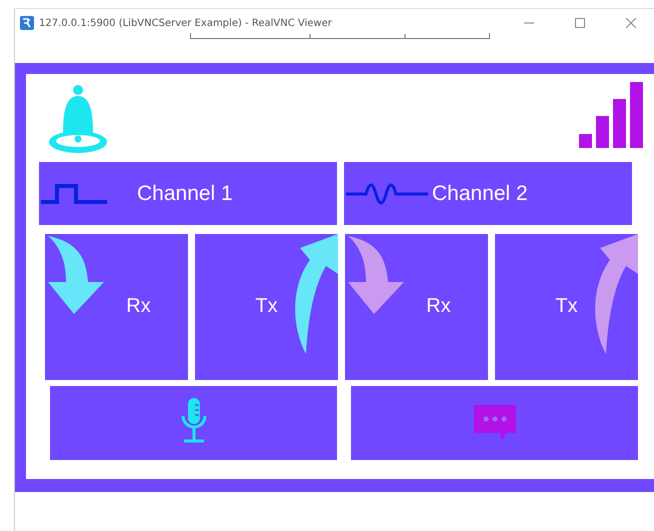 This screenshot has height=531, width=654. What do you see at coordinates (387, 193) in the screenshot?
I see `sine-wave-icon` at bounding box center [387, 193].